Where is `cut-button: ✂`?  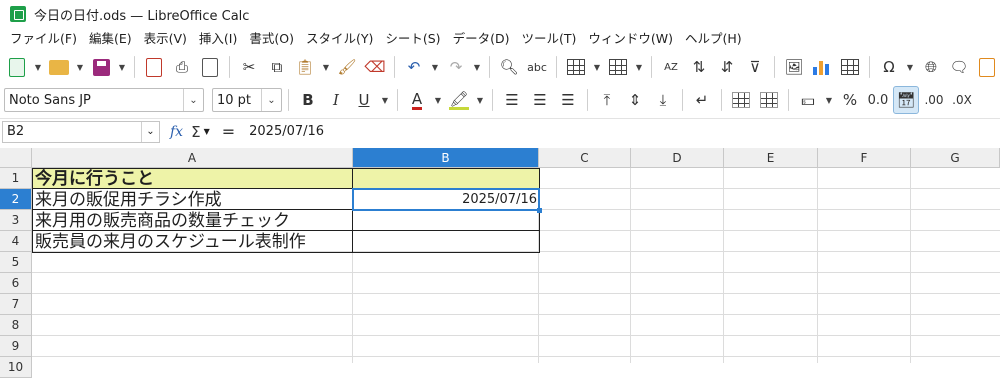 cut-button: ✂ is located at coordinates (249, 67).